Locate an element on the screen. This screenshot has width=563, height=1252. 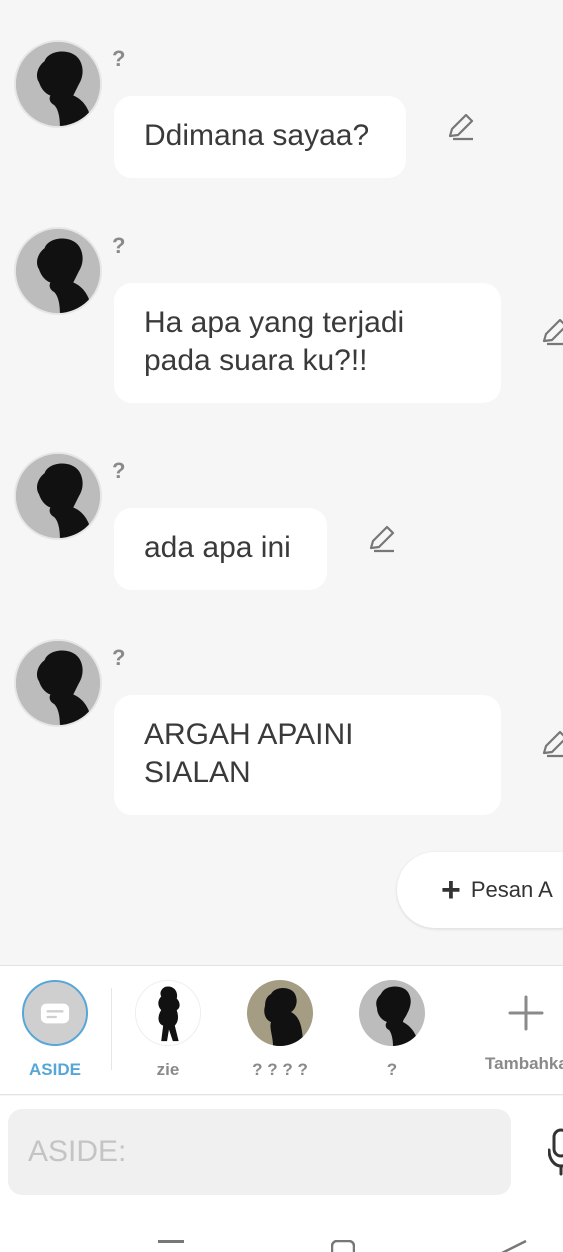
character-label: zie is located at coordinates (168, 1069).